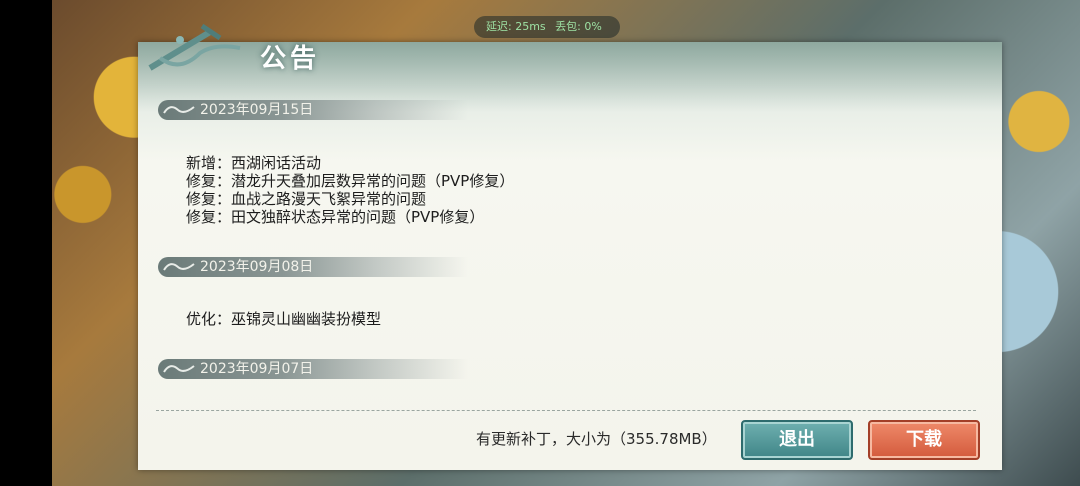 The height and width of the screenshot is (486, 1080). What do you see at coordinates (257, 369) in the screenshot?
I see `date-label: 2023年09月07日` at bounding box center [257, 369].